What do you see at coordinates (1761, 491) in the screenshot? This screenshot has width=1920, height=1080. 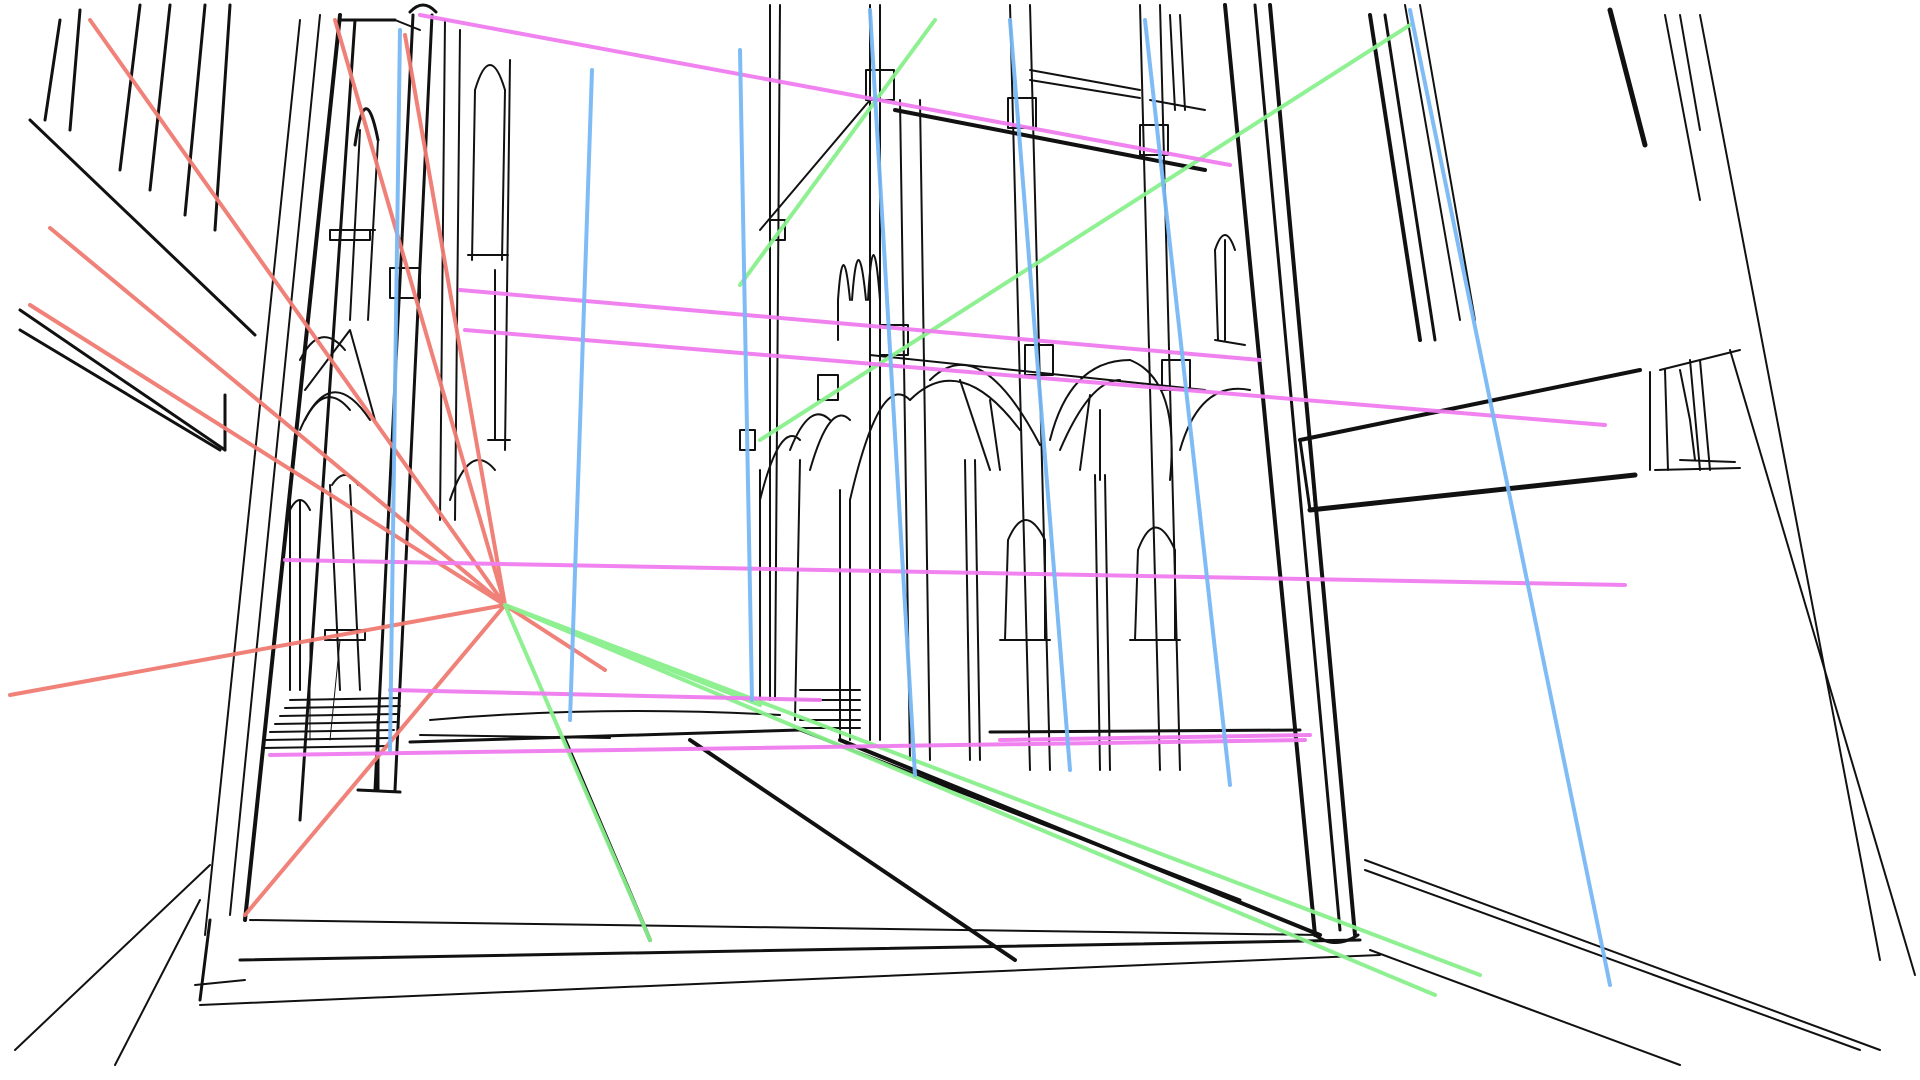 I see `right-wall` at bounding box center [1761, 491].